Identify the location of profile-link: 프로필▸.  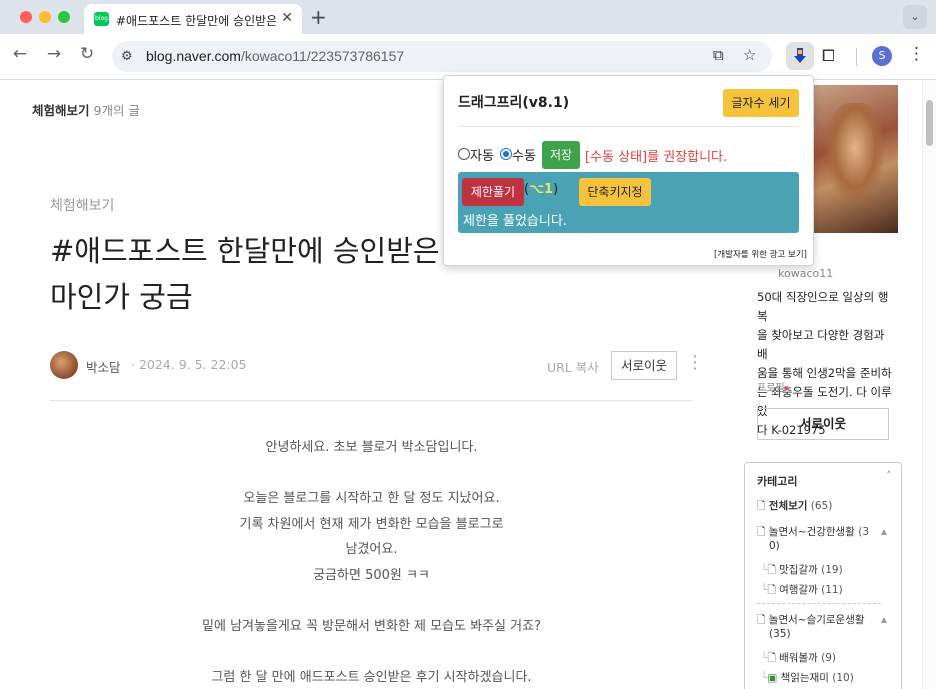
(773, 386).